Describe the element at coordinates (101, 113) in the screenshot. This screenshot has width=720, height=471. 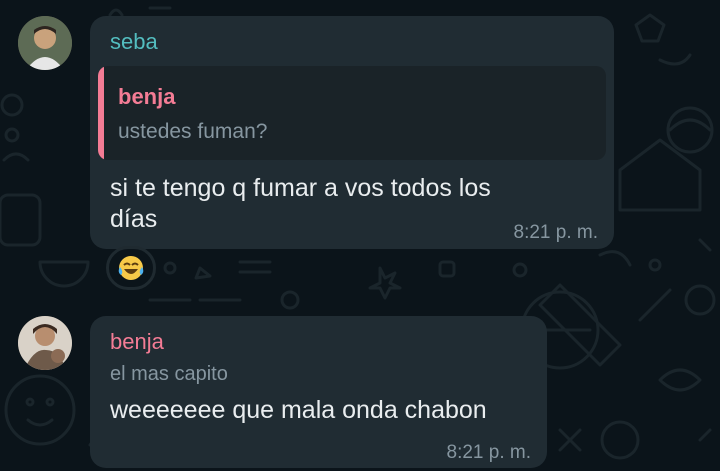
I see `quote-accent-bar` at that location.